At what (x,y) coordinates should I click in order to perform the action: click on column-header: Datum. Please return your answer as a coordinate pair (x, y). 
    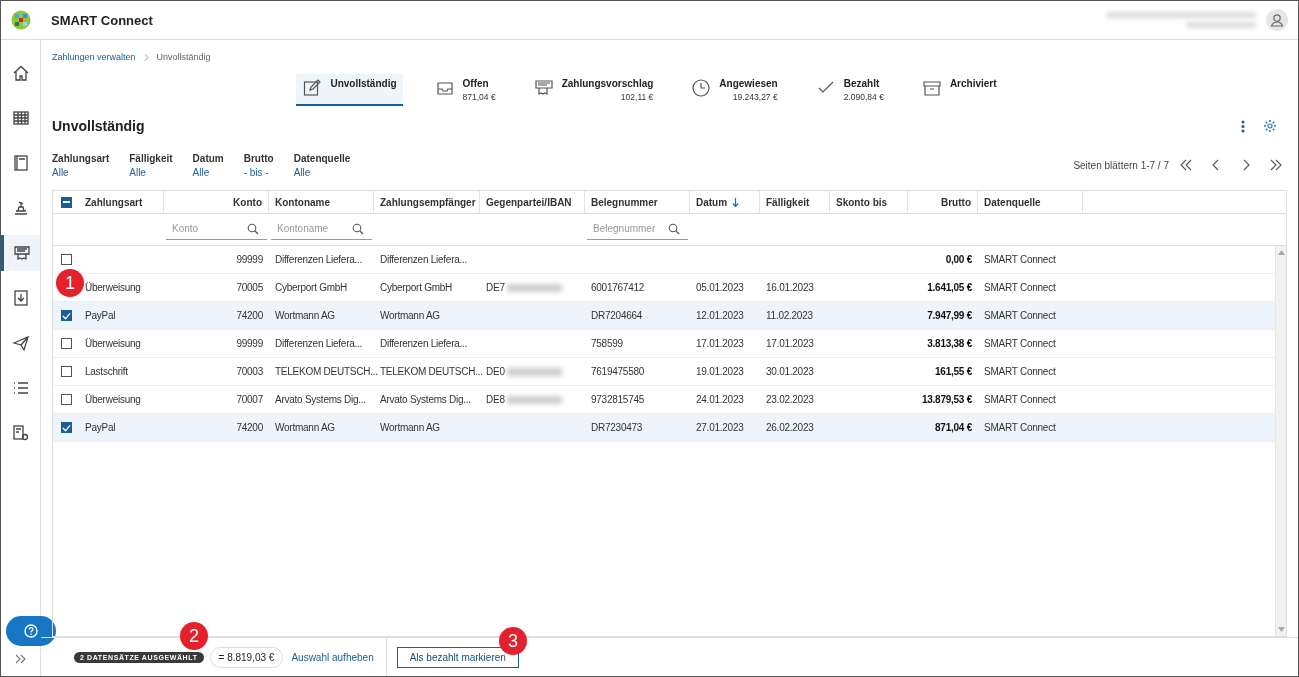
    Looking at the image, I should click on (718, 202).